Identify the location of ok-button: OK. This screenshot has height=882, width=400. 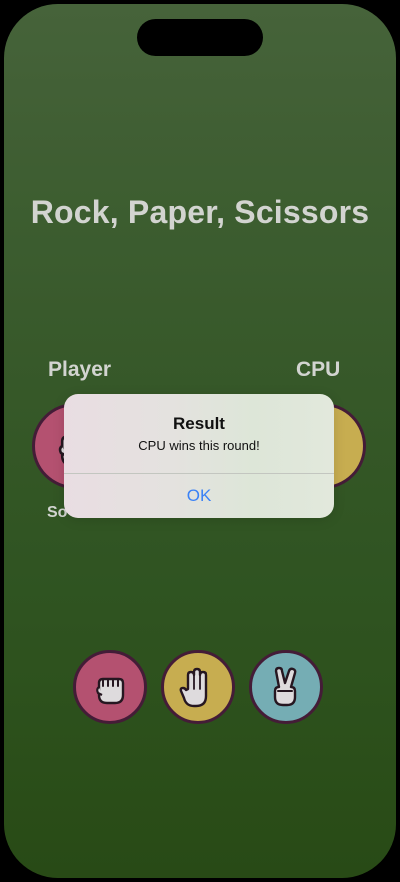
(199, 496).